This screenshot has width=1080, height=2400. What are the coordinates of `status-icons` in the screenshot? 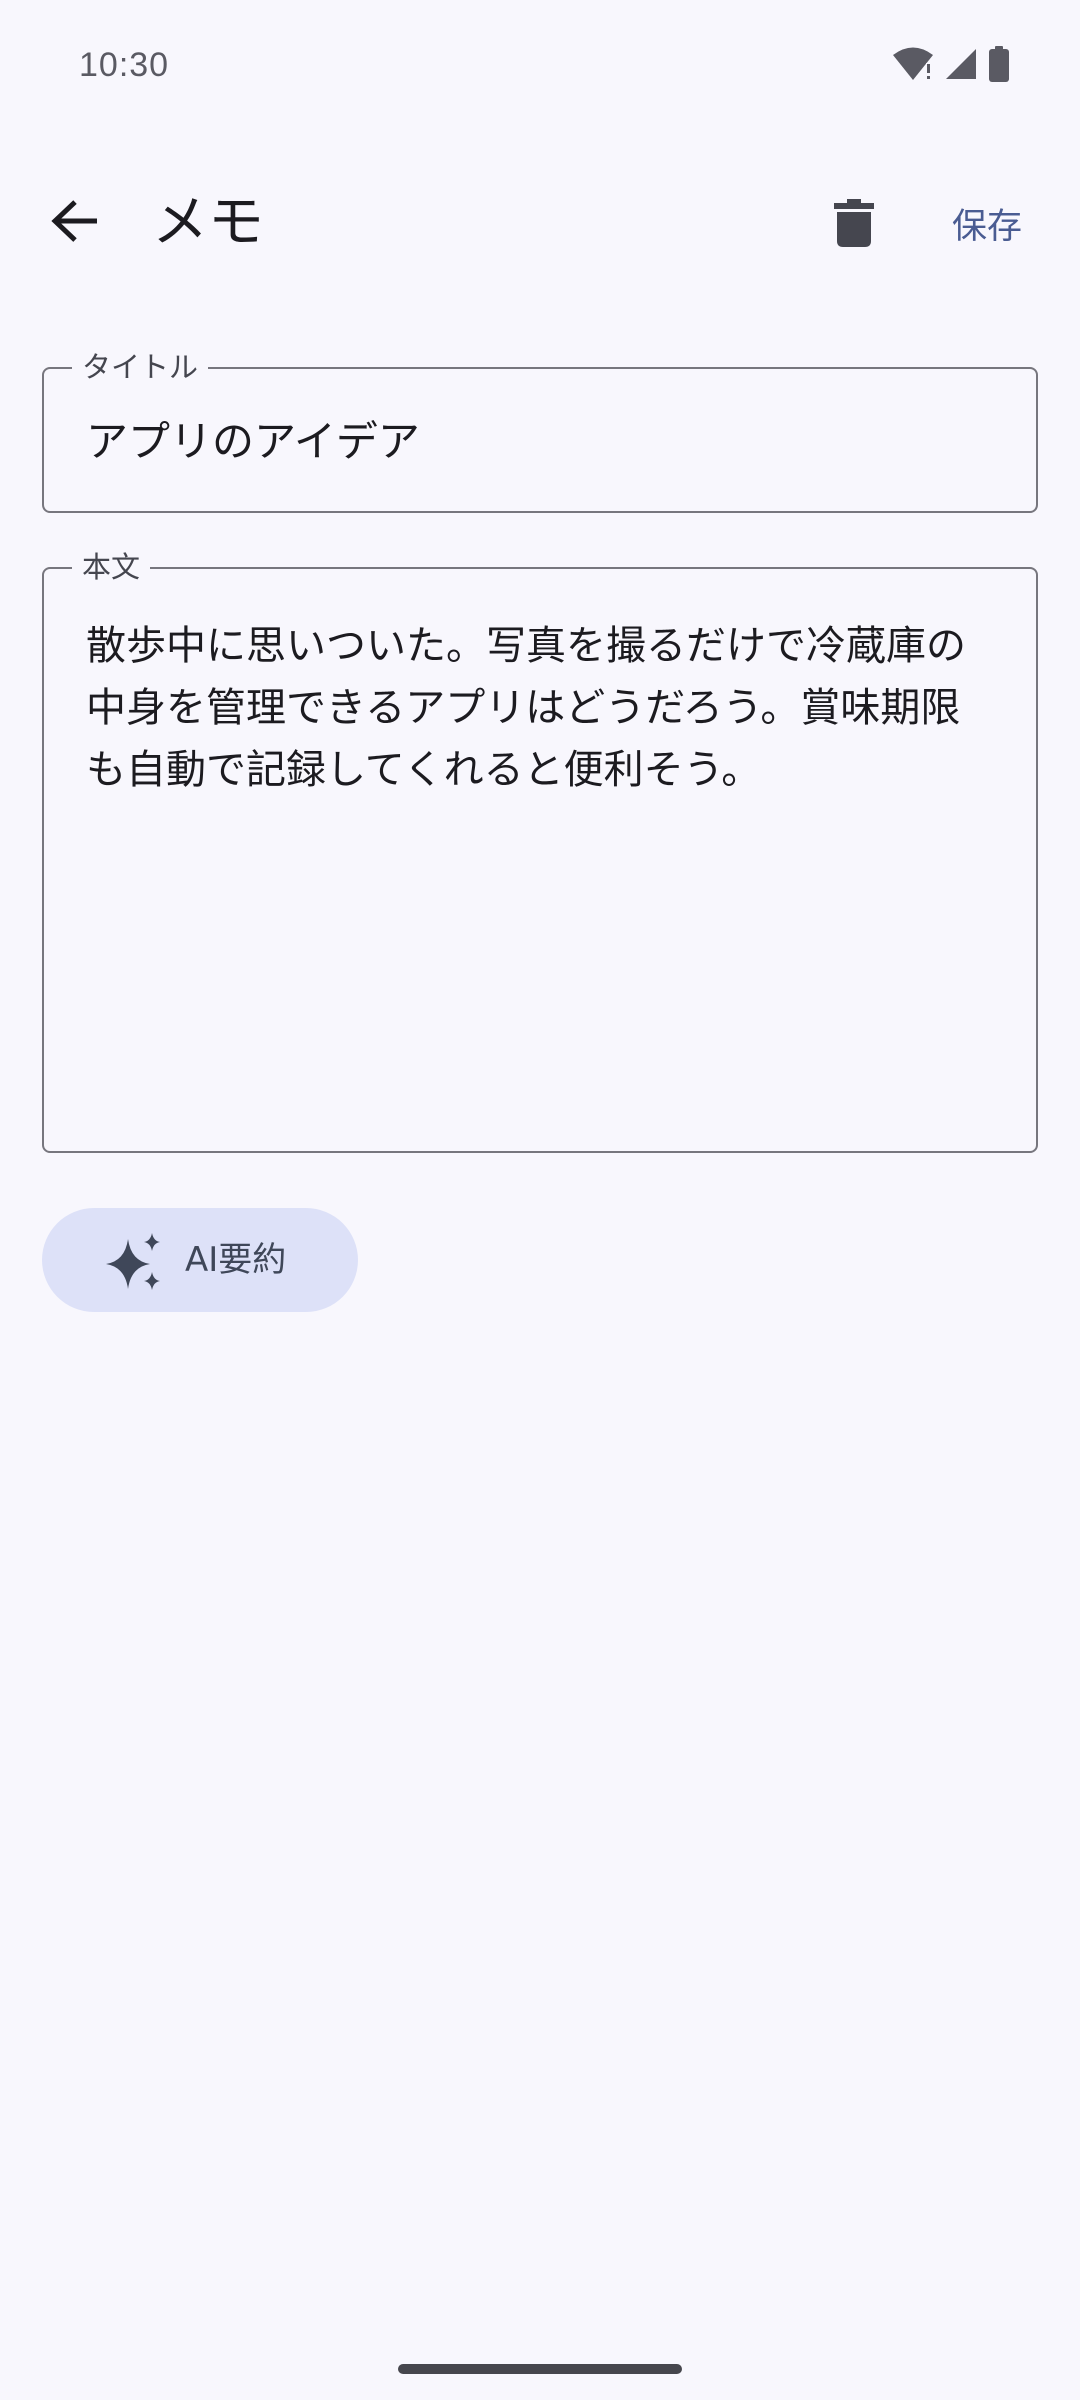 It's located at (951, 66).